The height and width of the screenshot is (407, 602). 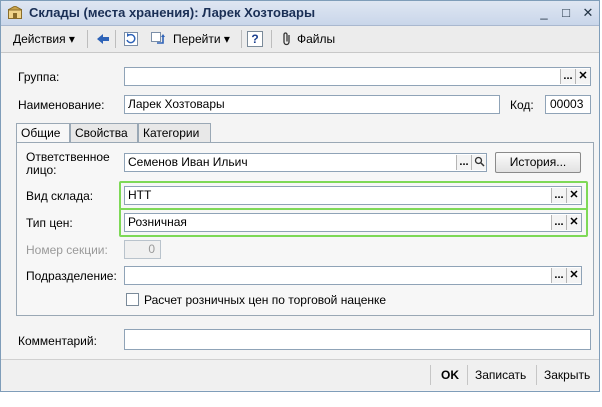 What do you see at coordinates (353, 195) in the screenshot?
I see `warehouse-type-field: НТТ ... ✕` at bounding box center [353, 195].